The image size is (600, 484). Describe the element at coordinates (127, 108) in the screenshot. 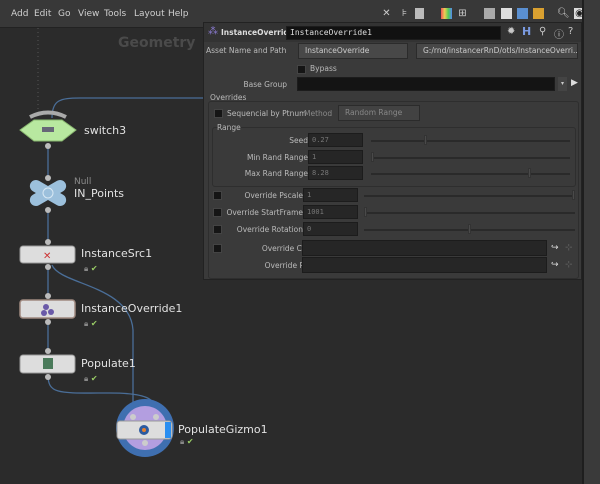

I see `wire-switch-input` at that location.